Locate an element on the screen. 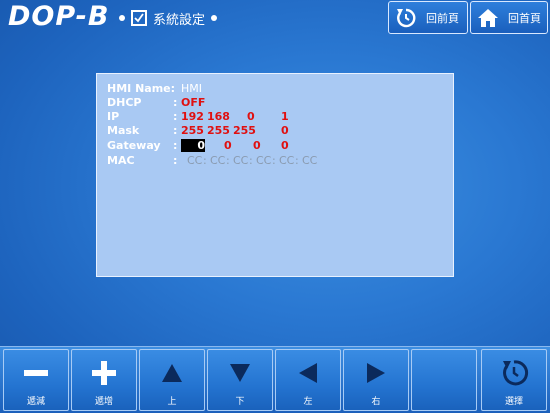  mac-byte-5: CC is located at coordinates (287, 160).